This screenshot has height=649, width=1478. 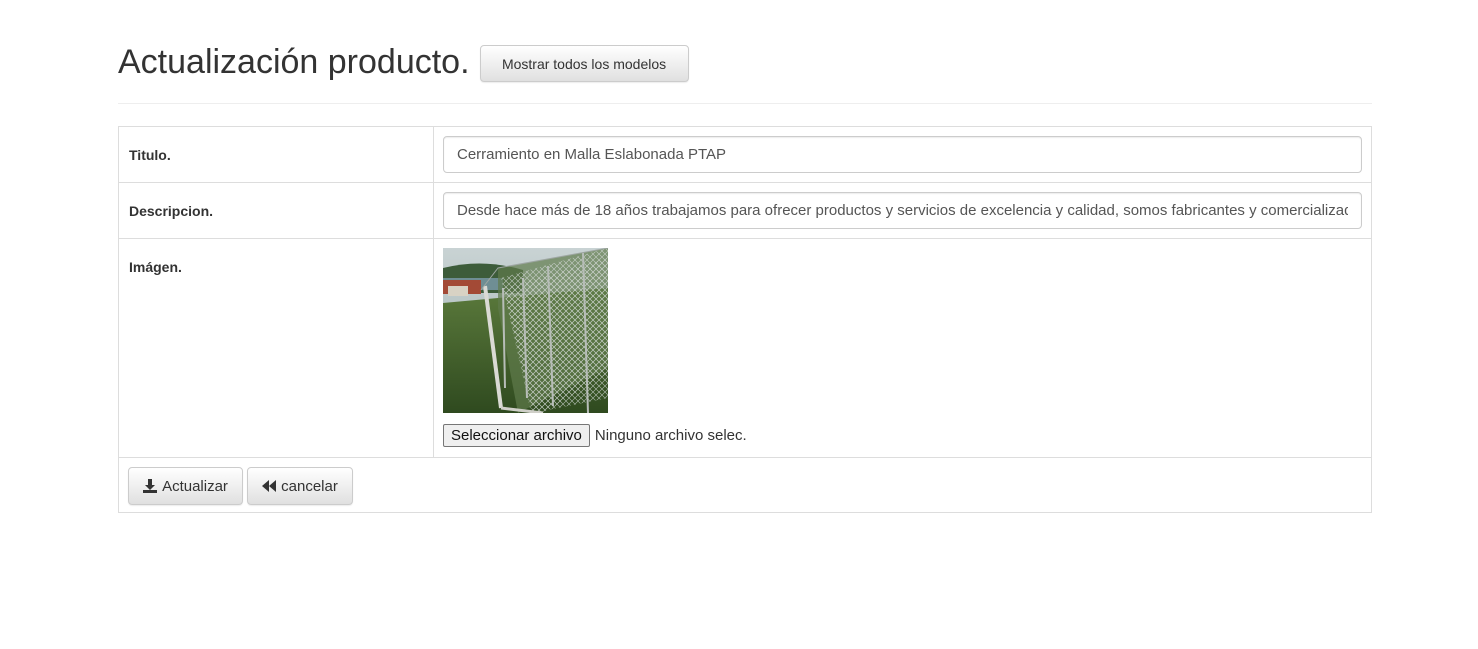 What do you see at coordinates (670, 435) in the screenshot?
I see `file-status-text: Ninguno archivo selec.` at bounding box center [670, 435].